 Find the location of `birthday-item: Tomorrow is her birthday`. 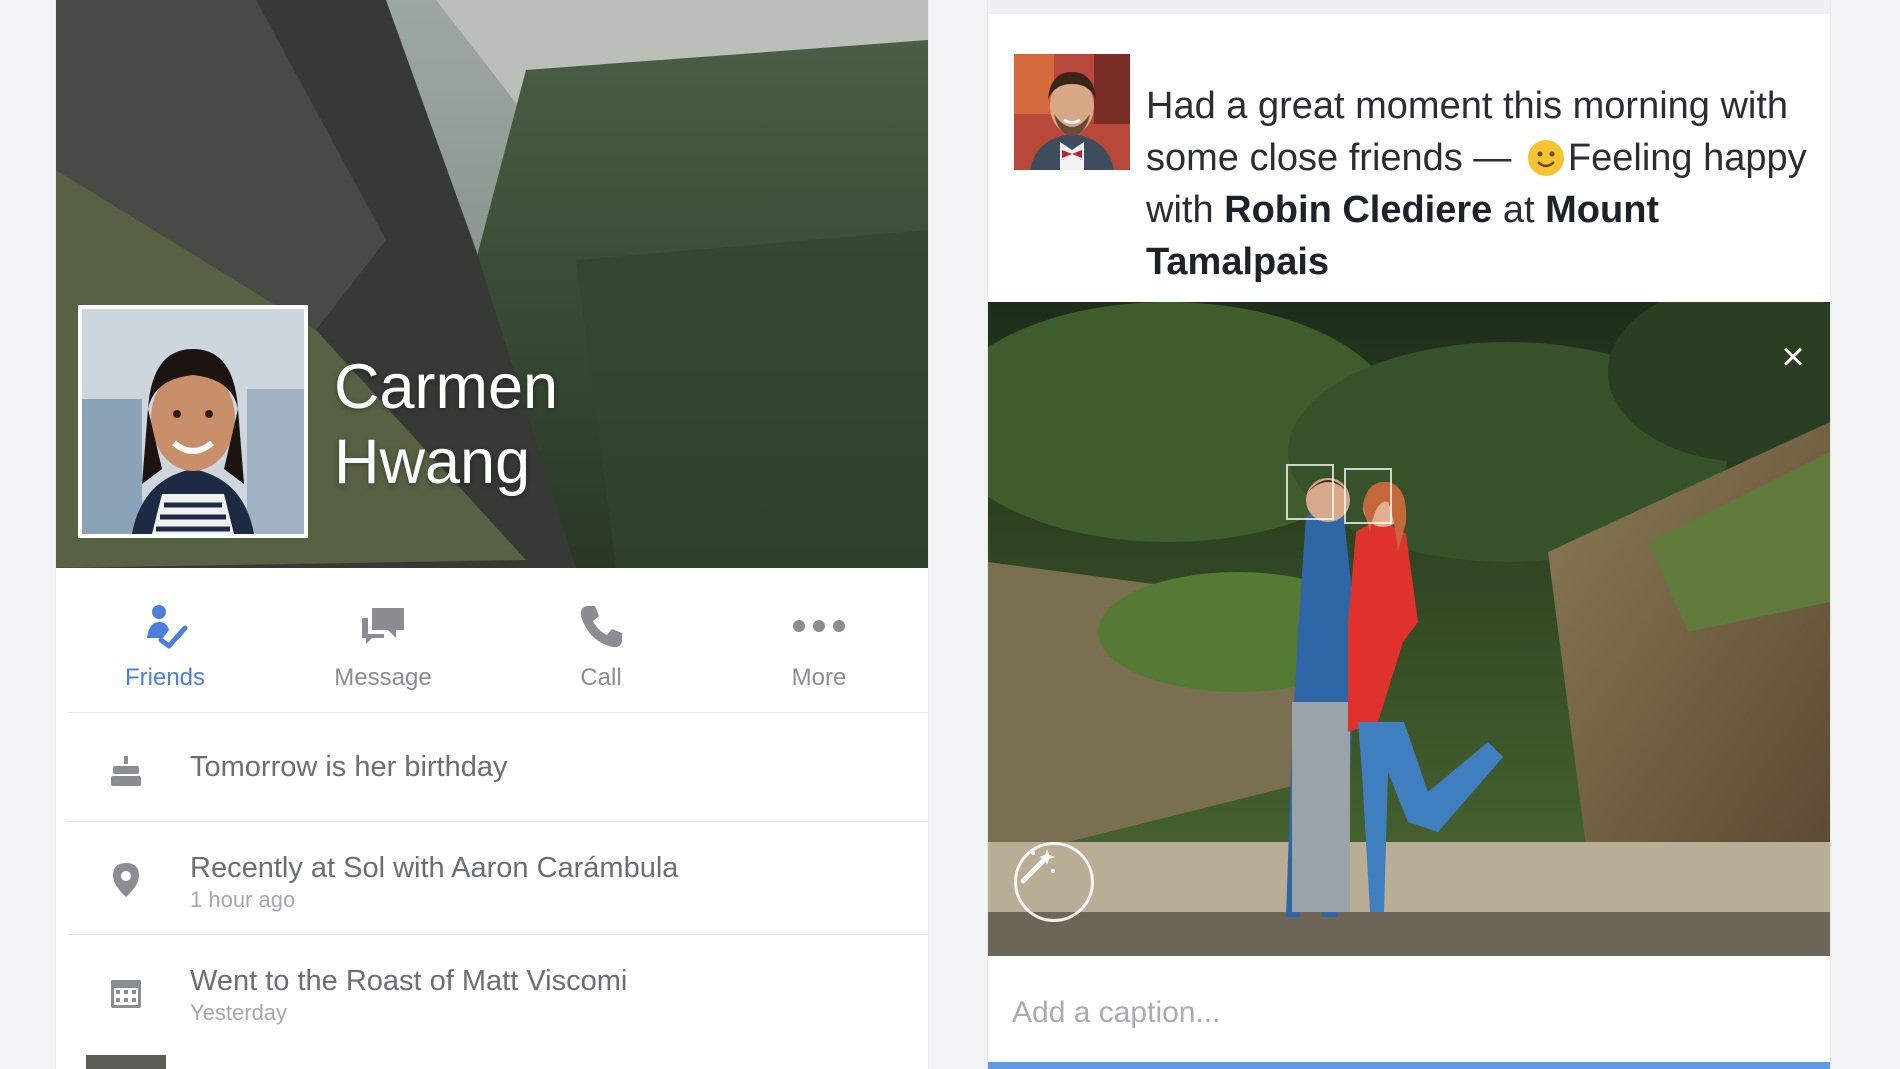

birthday-item: Tomorrow is her birthday is located at coordinates (498, 766).